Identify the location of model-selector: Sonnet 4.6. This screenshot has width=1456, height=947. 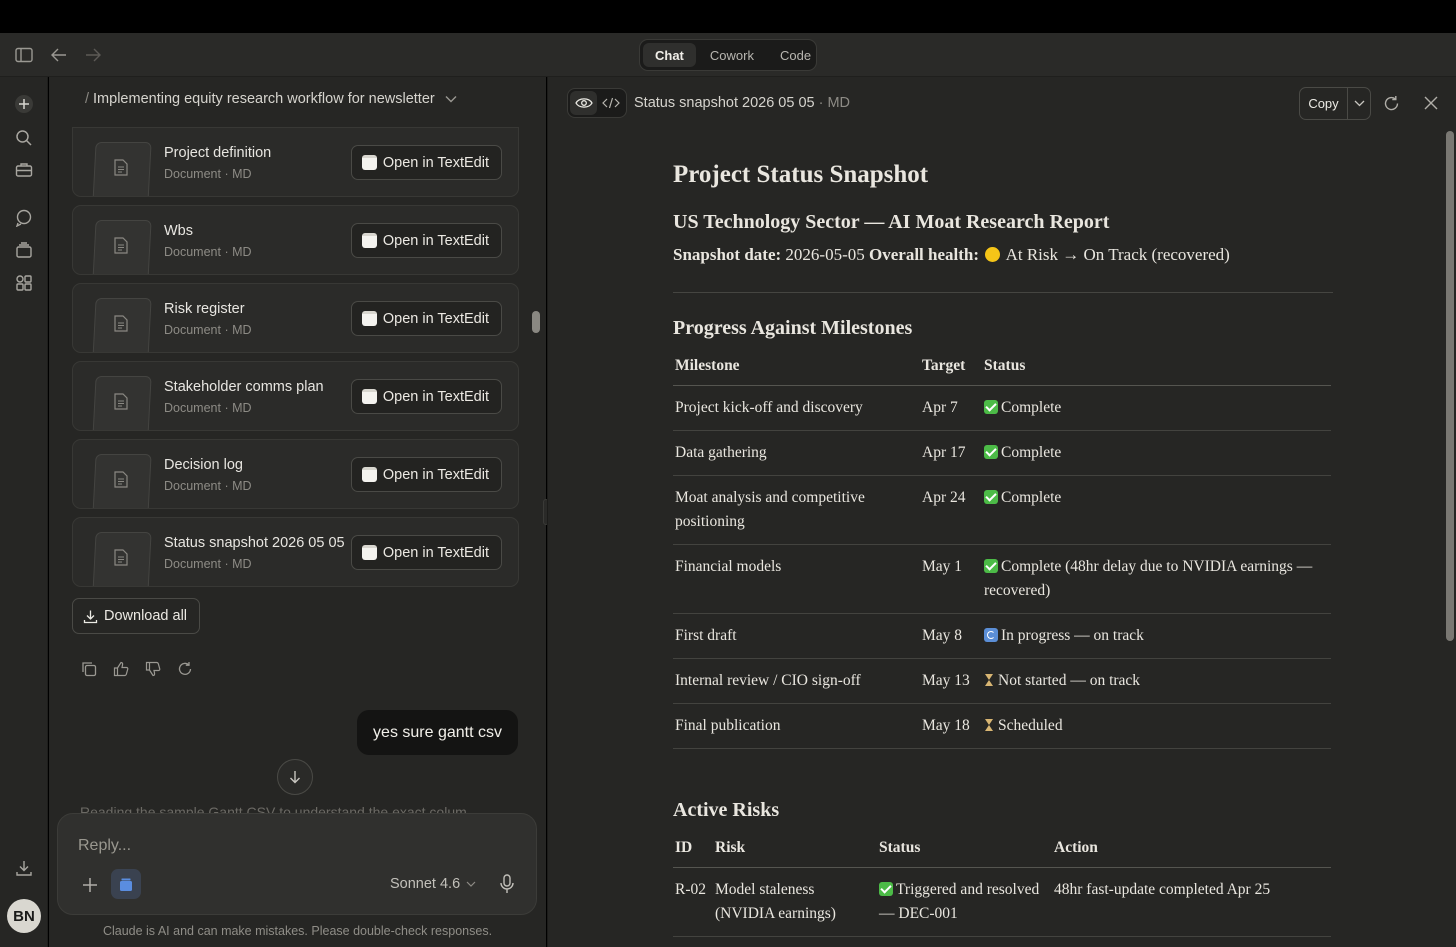
(433, 884).